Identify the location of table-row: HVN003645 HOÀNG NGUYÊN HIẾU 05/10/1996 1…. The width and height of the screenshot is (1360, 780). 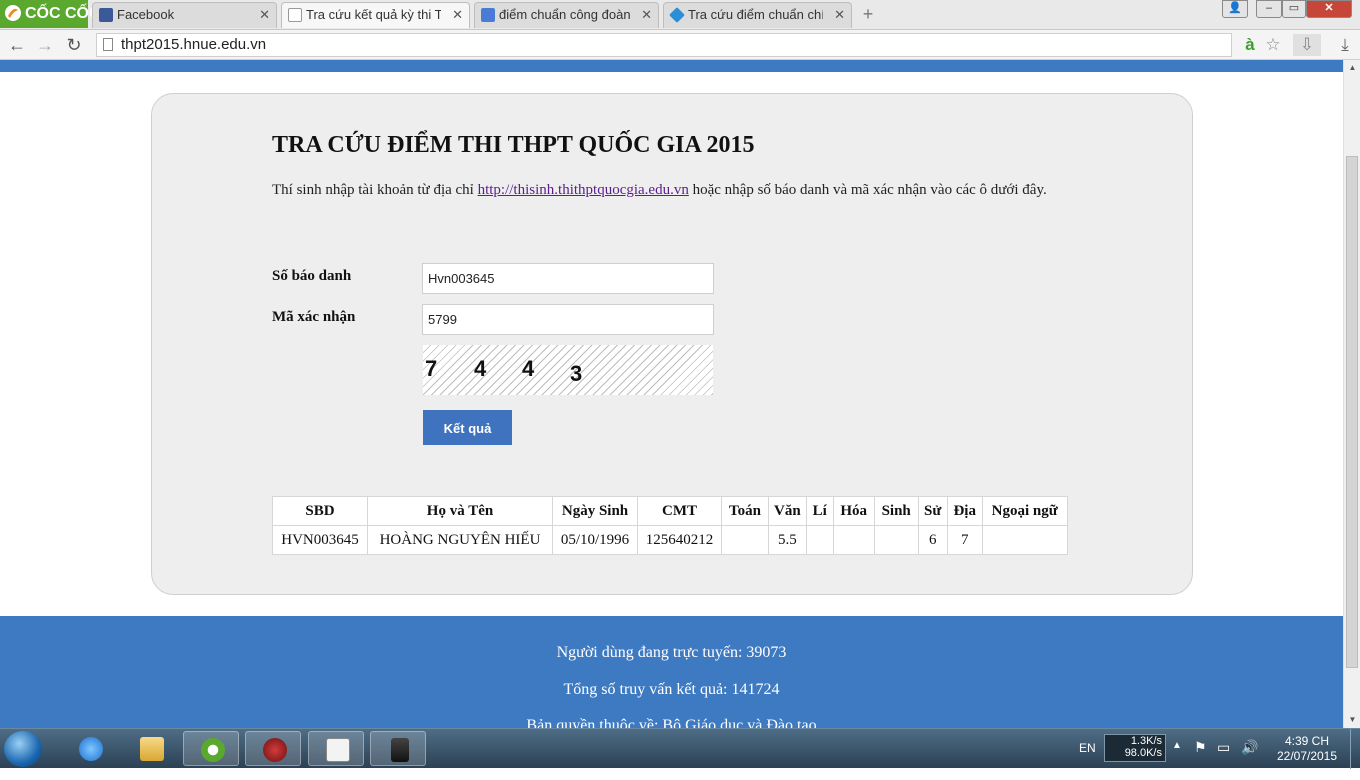
(670, 540).